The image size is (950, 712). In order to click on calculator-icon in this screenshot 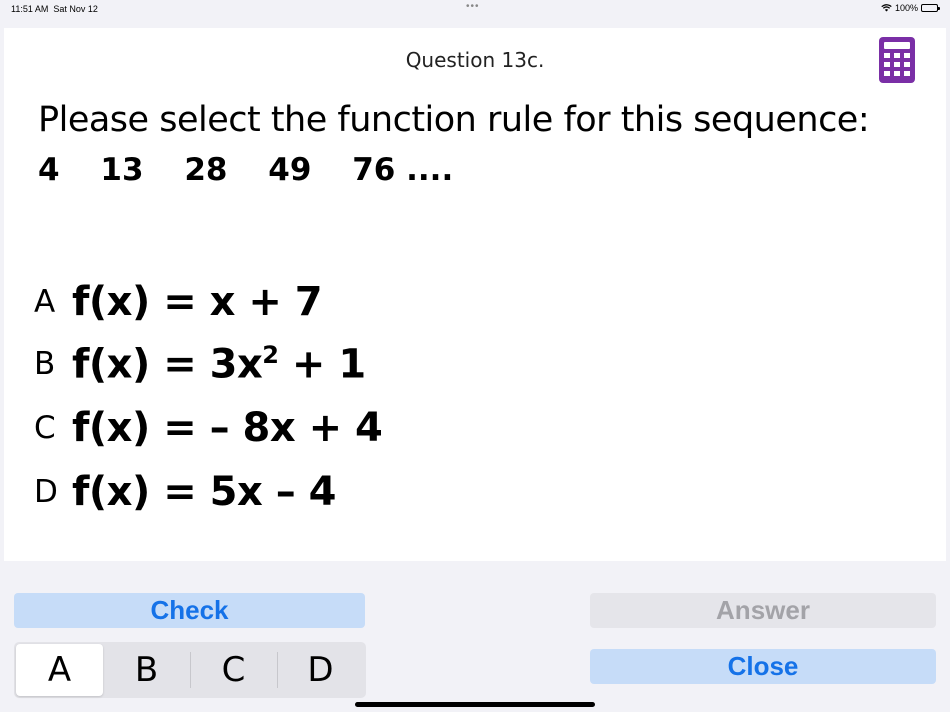, I will do `click(897, 60)`.